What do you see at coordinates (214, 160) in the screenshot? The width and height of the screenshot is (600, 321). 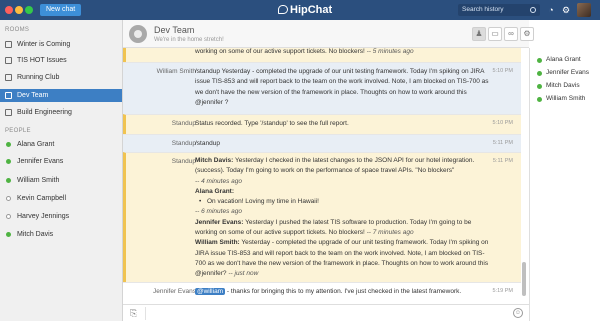 I see `entry-name: Mitch Davis:` at bounding box center [214, 160].